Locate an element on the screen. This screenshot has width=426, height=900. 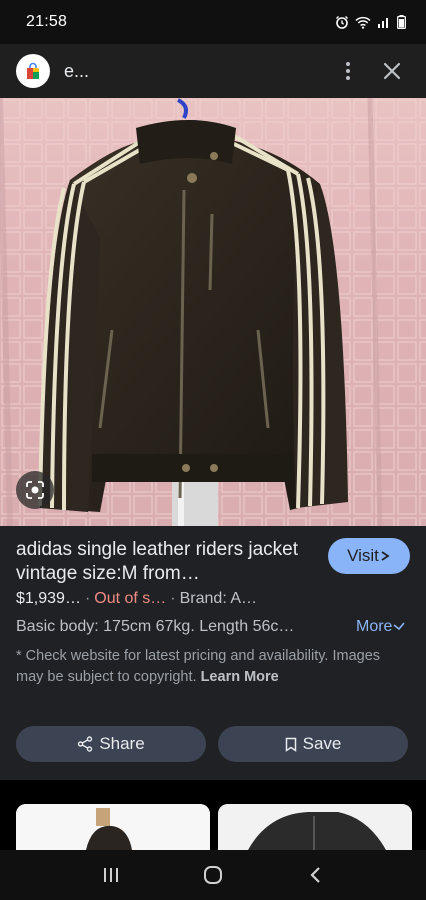
back-icon is located at coordinates (315, 875).